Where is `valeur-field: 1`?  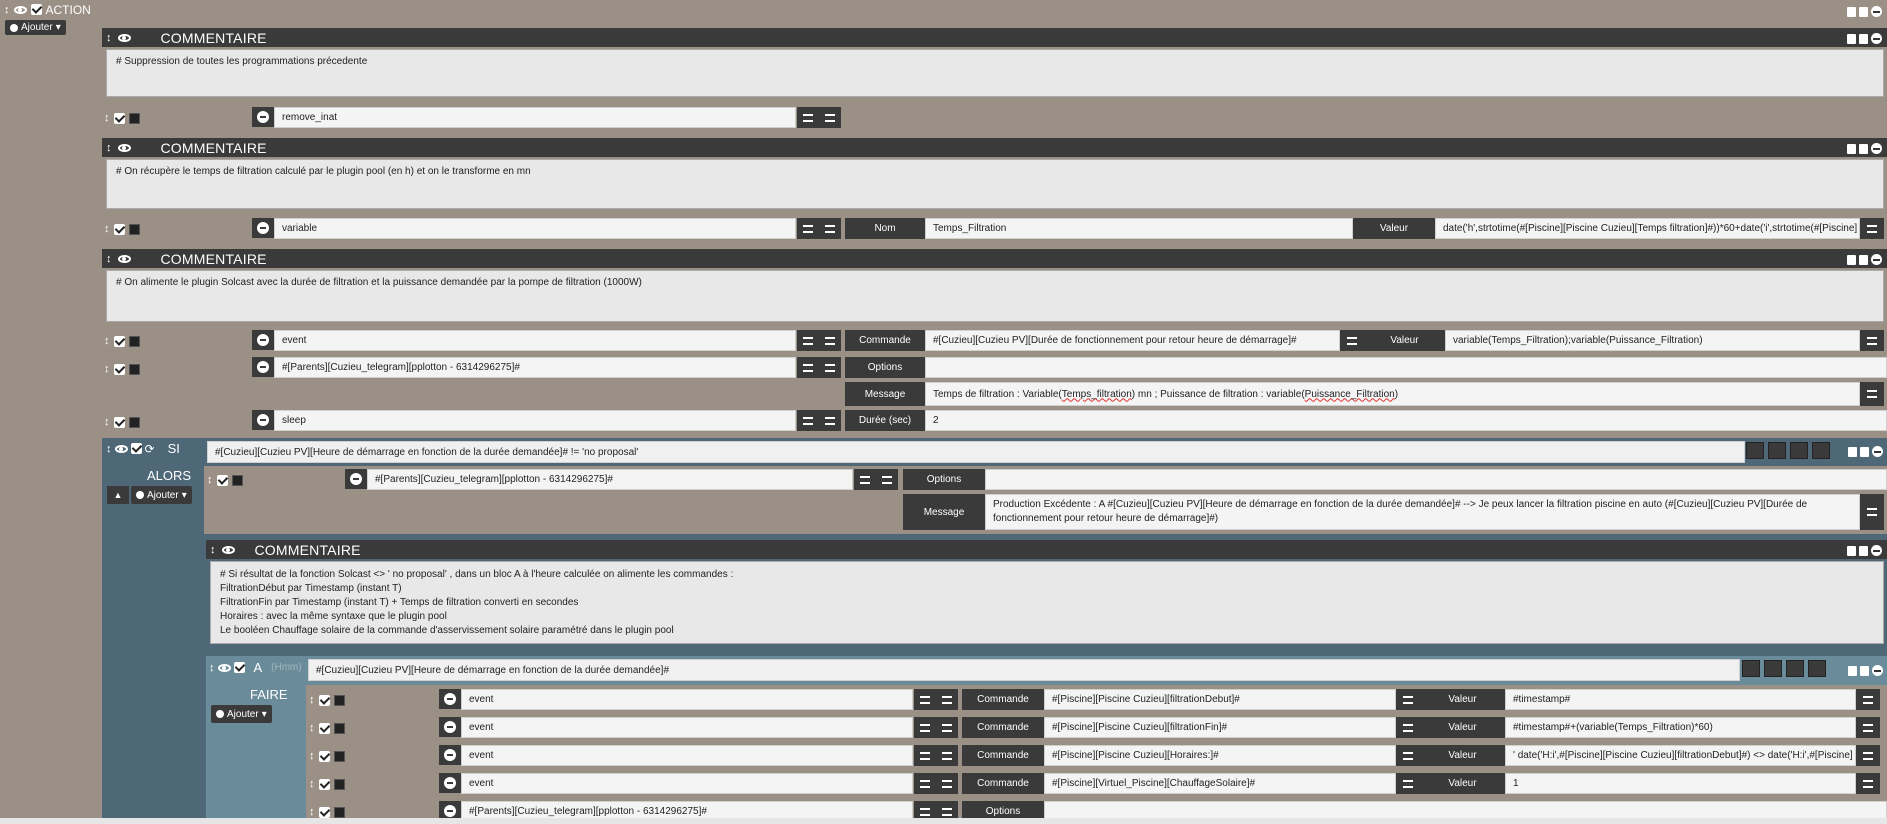 valeur-field: 1 is located at coordinates (1680, 783).